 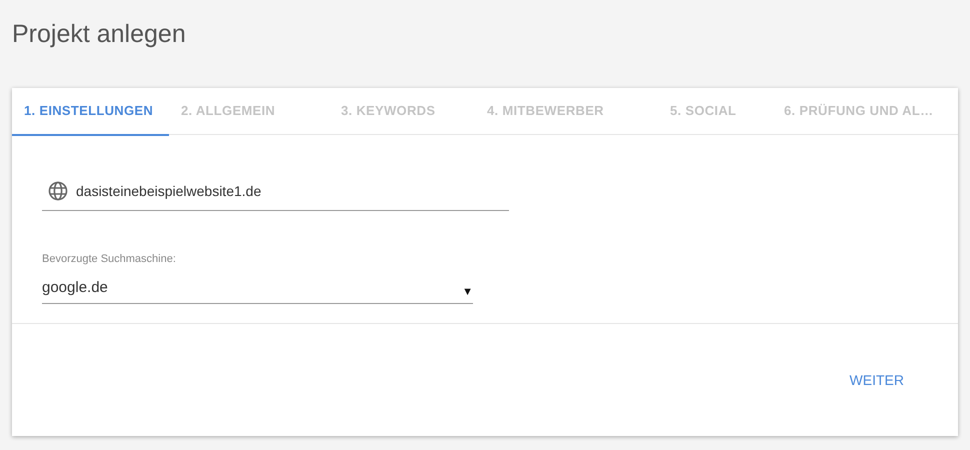 I want to click on globe-icon, so click(x=58, y=190).